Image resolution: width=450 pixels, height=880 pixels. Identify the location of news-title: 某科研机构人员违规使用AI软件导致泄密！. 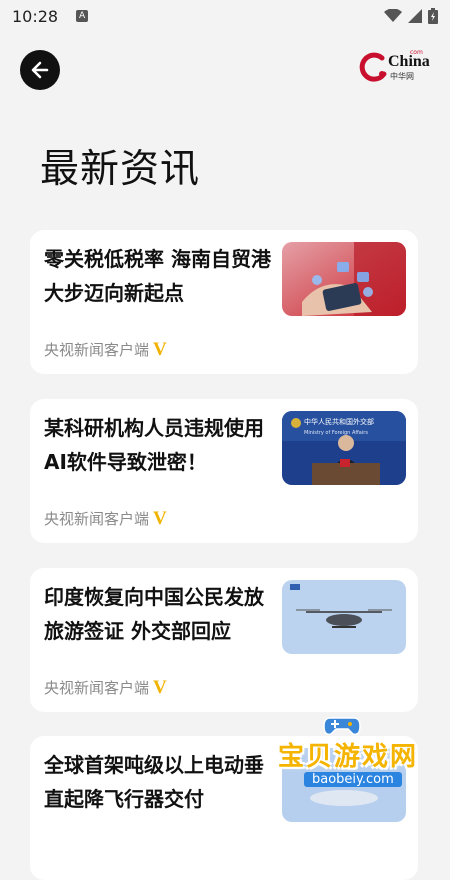
(154, 445).